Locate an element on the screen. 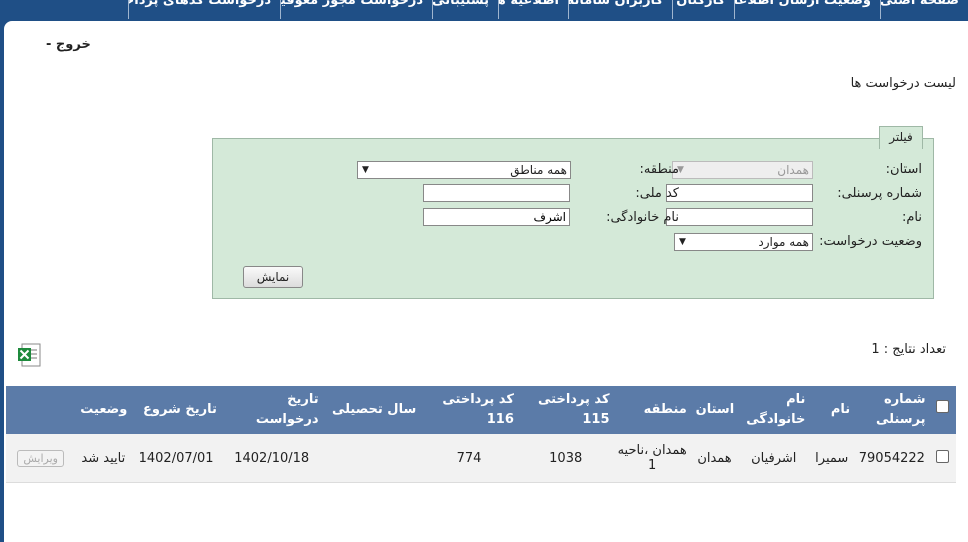 The image size is (968, 542). row-checkbox is located at coordinates (943, 456).